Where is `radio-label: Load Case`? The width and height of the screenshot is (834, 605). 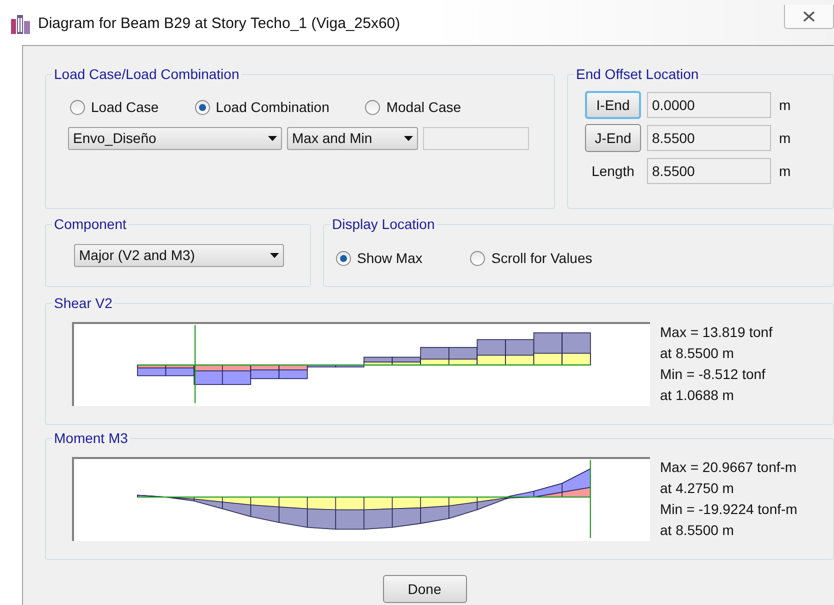
radio-label: Load Case is located at coordinates (125, 107).